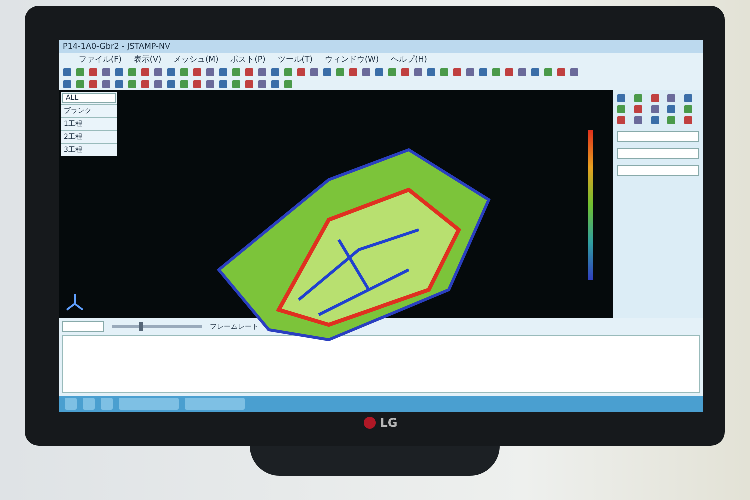 This screenshot has height=500, width=750. What do you see at coordinates (157, 326) in the screenshot?
I see `slider-track` at bounding box center [157, 326].